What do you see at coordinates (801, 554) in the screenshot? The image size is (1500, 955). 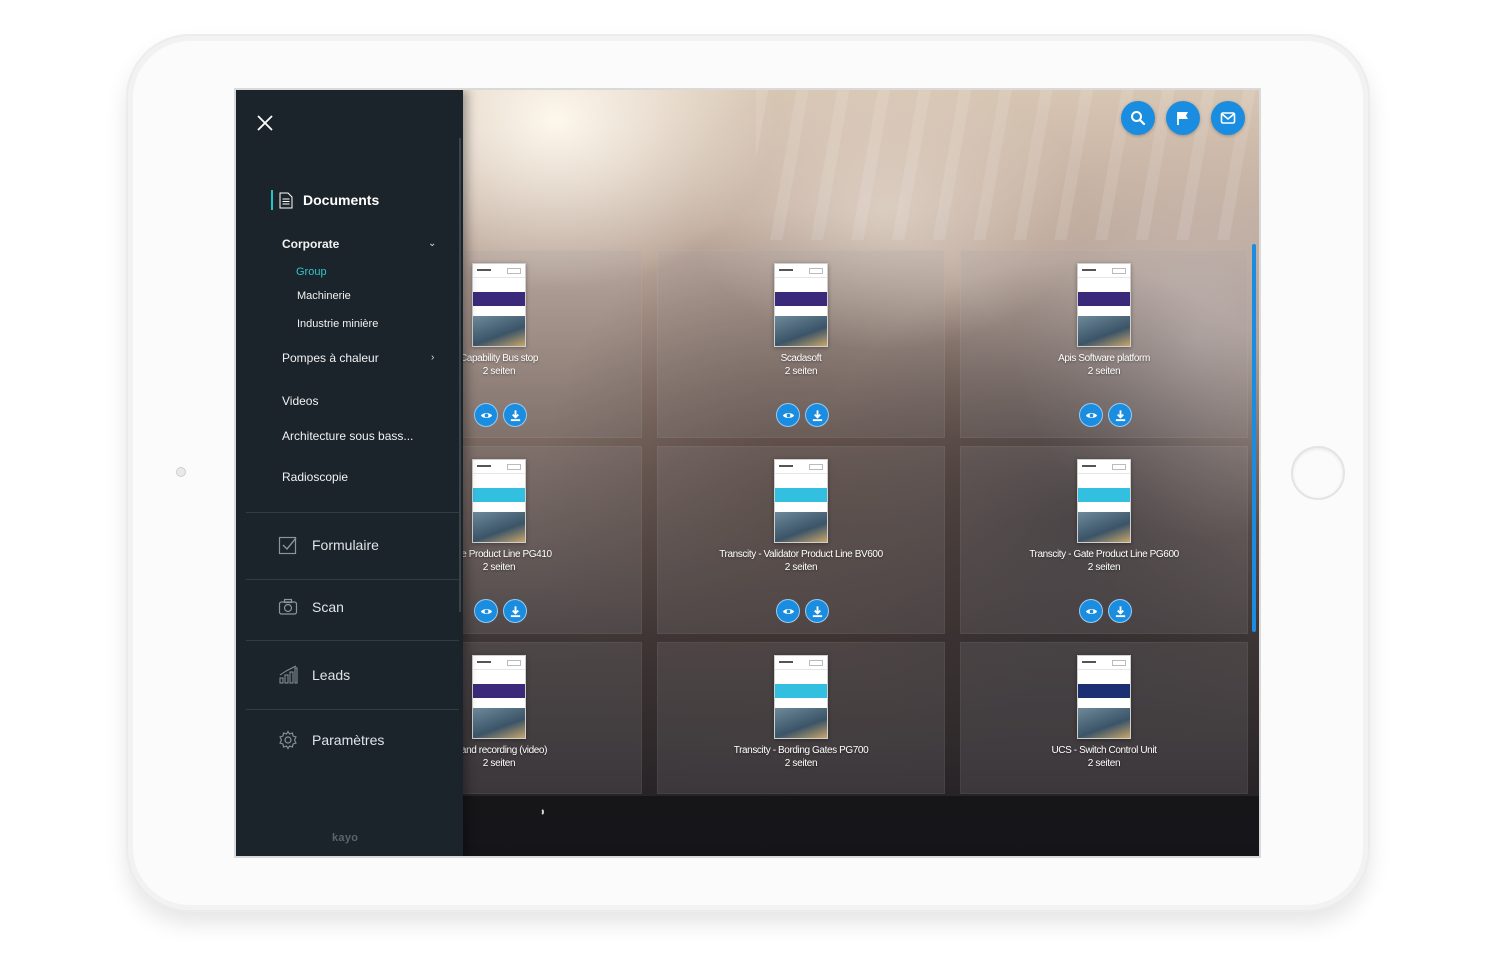 I see `document-title: Transcity - Validator Product Line BV600` at bounding box center [801, 554].